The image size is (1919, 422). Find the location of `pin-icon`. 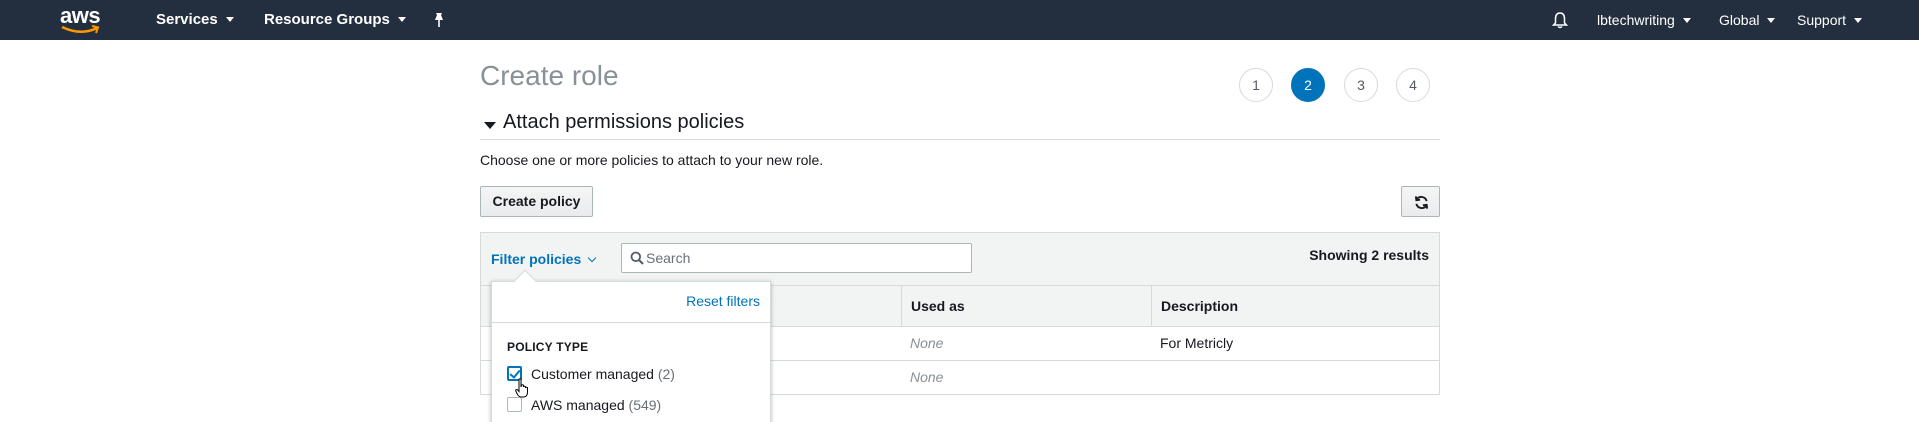

pin-icon is located at coordinates (439, 20).